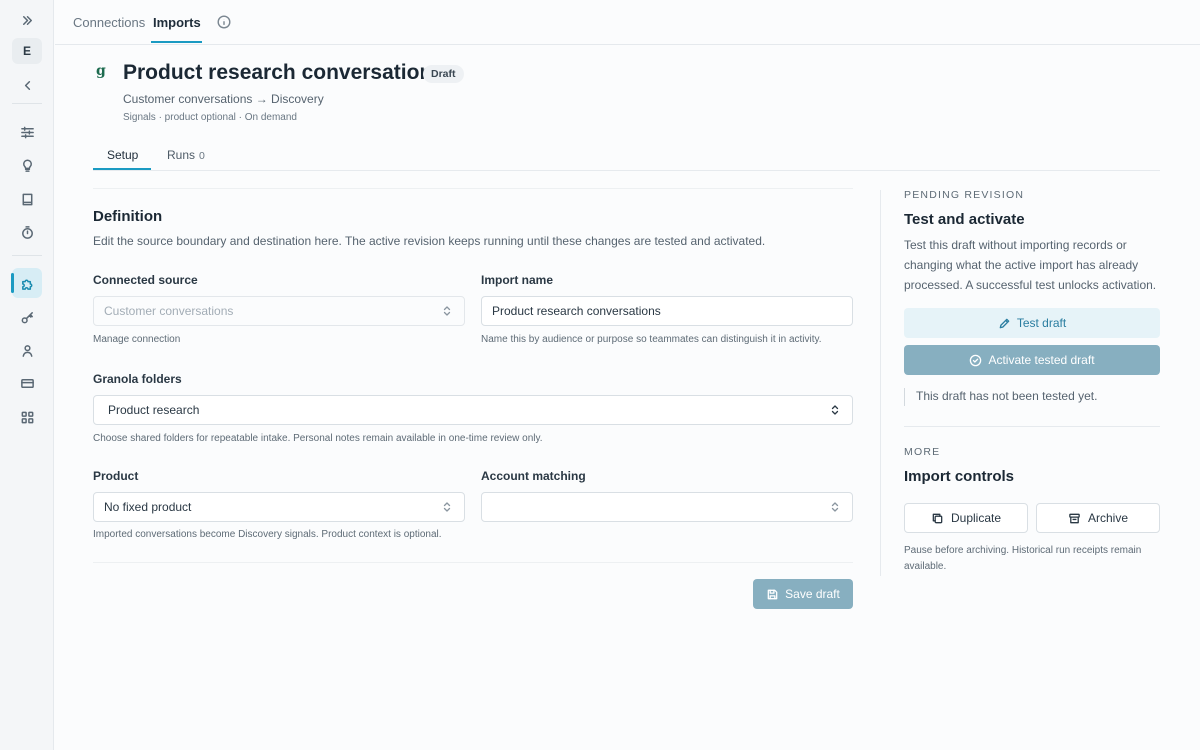 Image resolution: width=1200 pixels, height=750 pixels. I want to click on panel-divider, so click(880, 383).